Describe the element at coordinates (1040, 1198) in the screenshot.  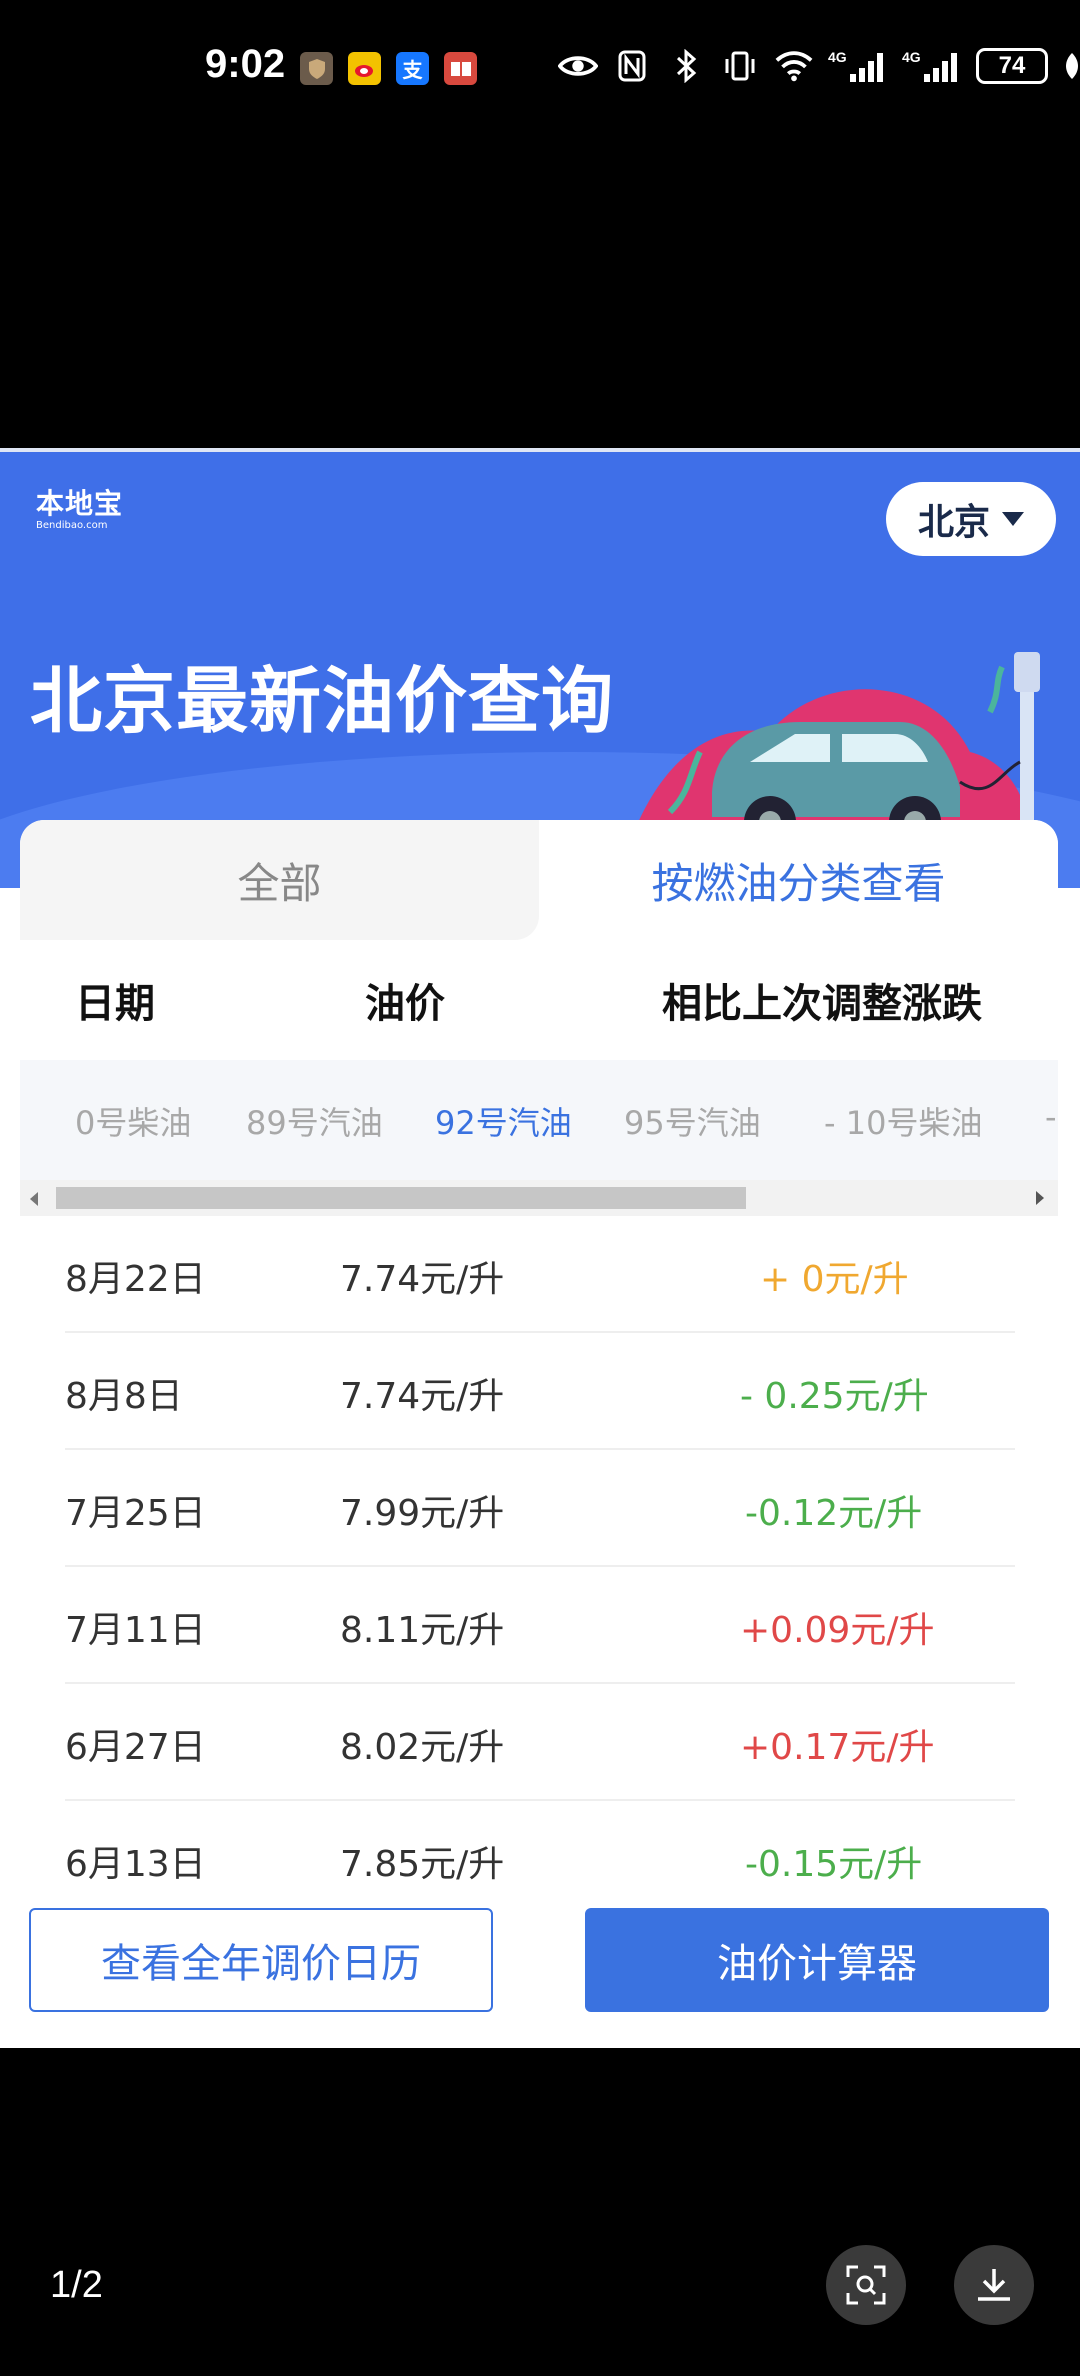
I see `scroll-right-icon` at that location.